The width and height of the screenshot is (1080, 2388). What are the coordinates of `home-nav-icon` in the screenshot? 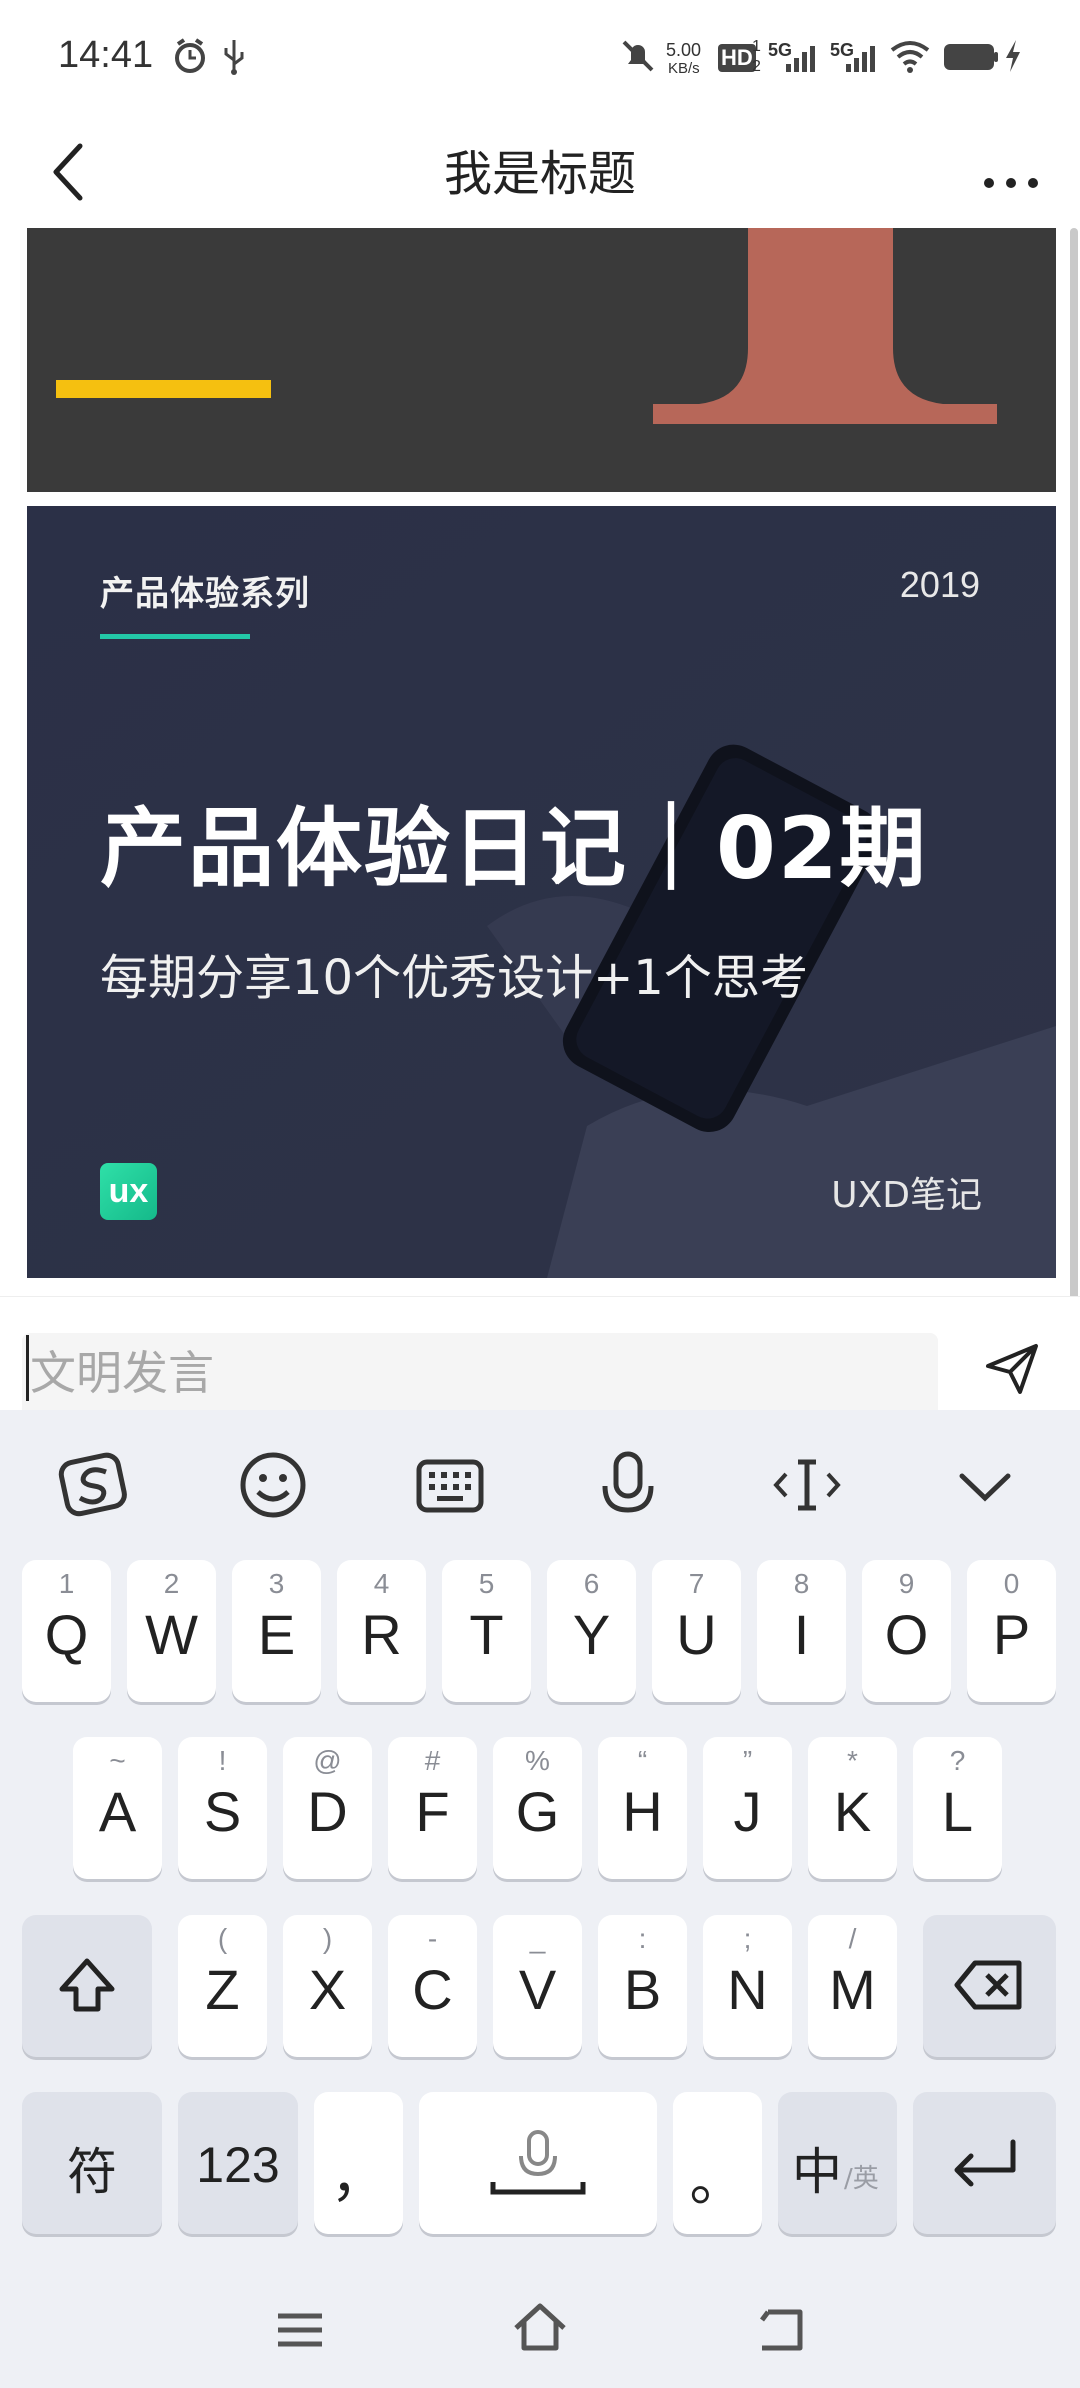 It's located at (540, 2328).